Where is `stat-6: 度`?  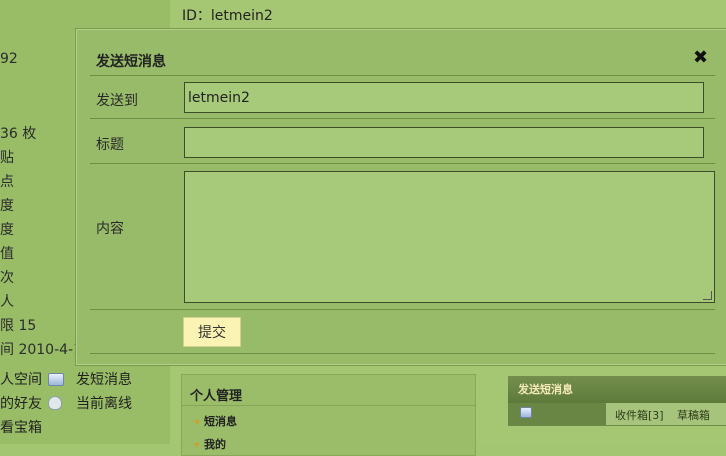
stat-6: 度 is located at coordinates (7, 206).